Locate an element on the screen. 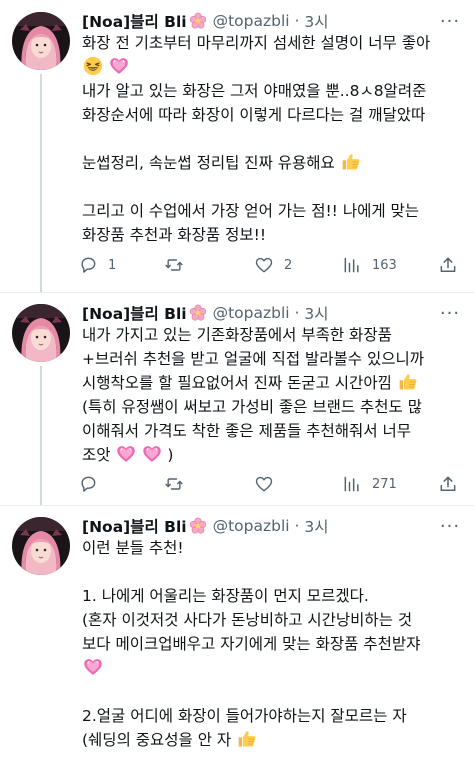 Image resolution: width=474 pixels, height=765 pixels. text-line: 이런 분들 추천! is located at coordinates (133, 548).